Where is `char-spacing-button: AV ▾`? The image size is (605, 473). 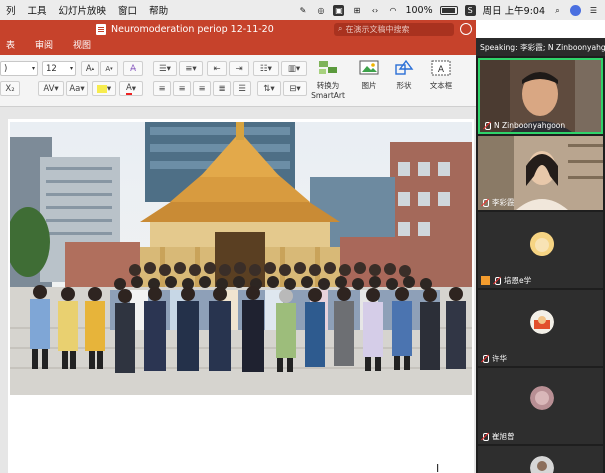 char-spacing-button: AV ▾ is located at coordinates (51, 88).